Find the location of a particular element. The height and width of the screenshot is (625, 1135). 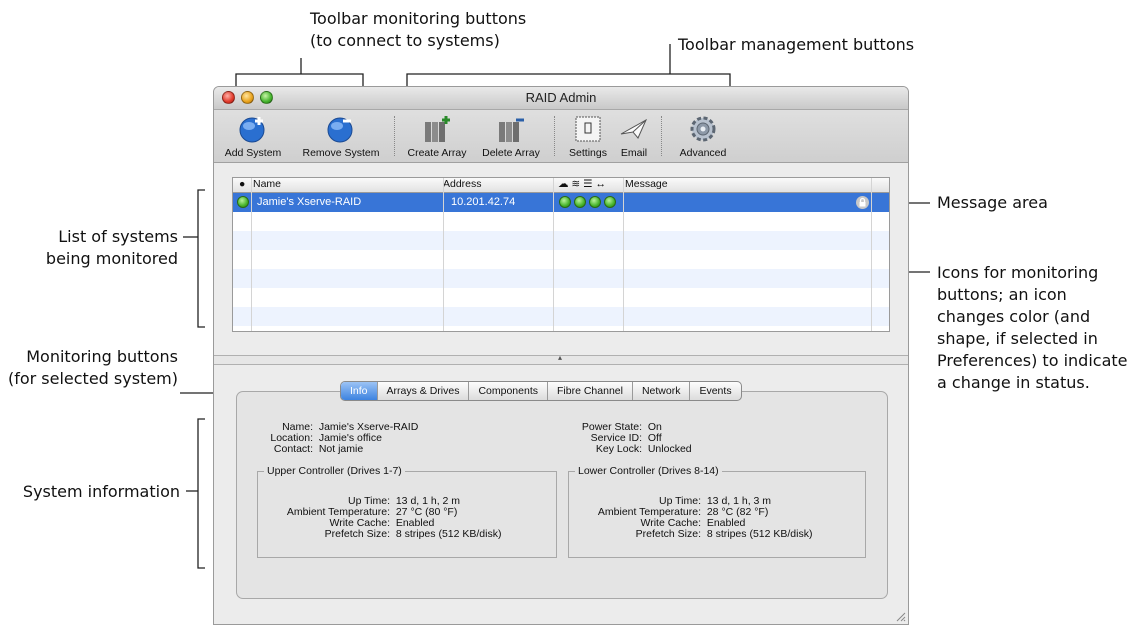

delete-array-button: Delete Array is located at coordinates (511, 136).